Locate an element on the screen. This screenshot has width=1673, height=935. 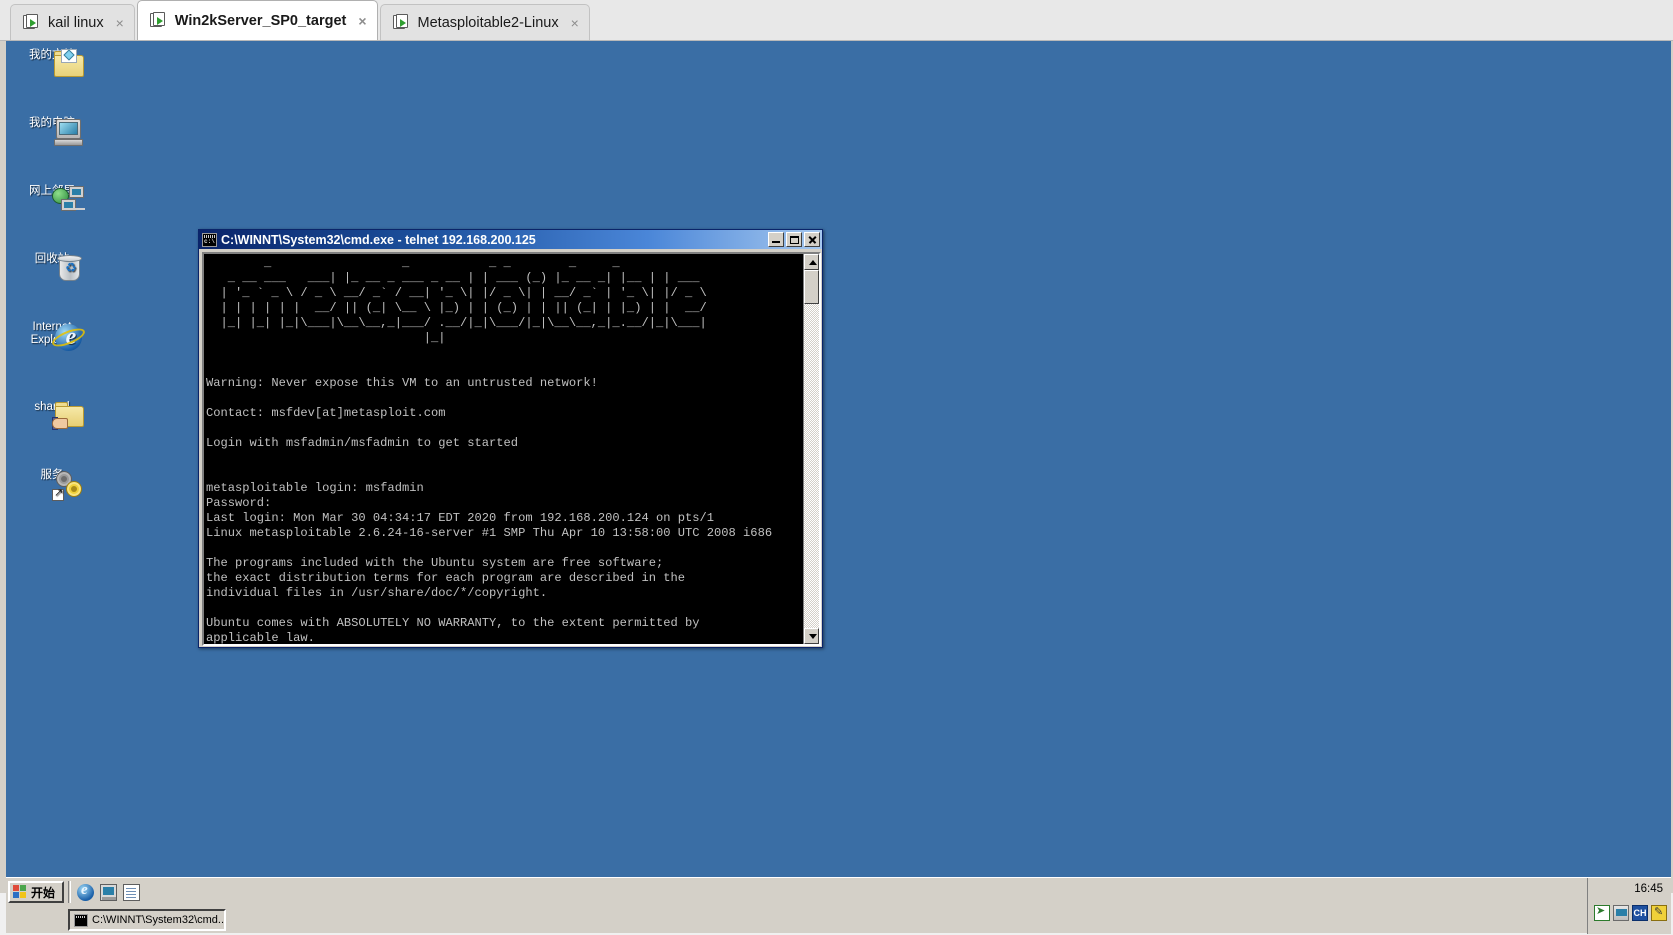
network-activity-icon is located at coordinates (1602, 912).